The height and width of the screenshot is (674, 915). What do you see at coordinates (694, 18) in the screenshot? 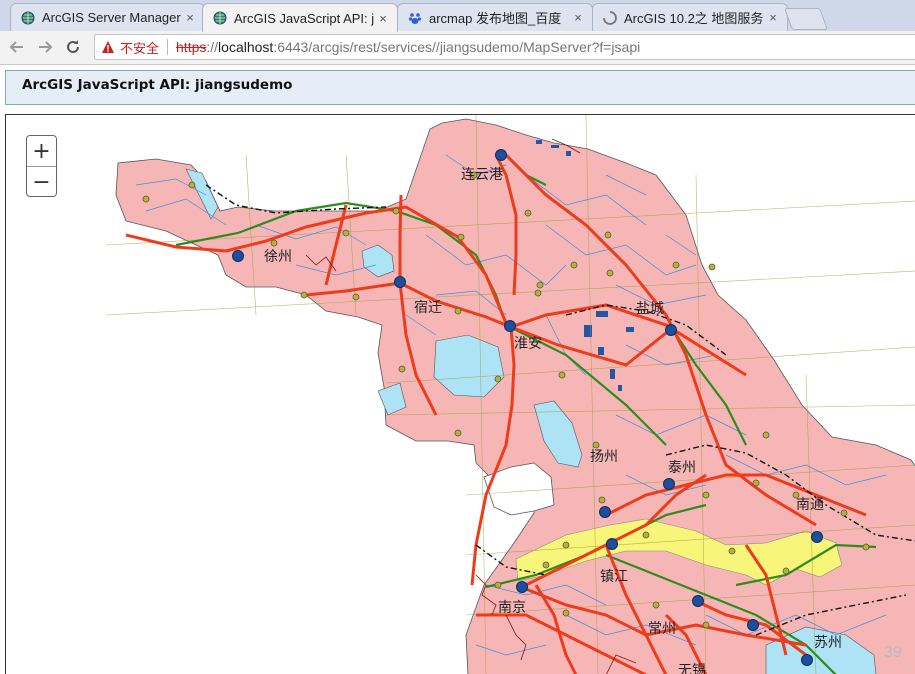
I see `tab-title: ArcGIS 10.2之 地图服务` at bounding box center [694, 18].